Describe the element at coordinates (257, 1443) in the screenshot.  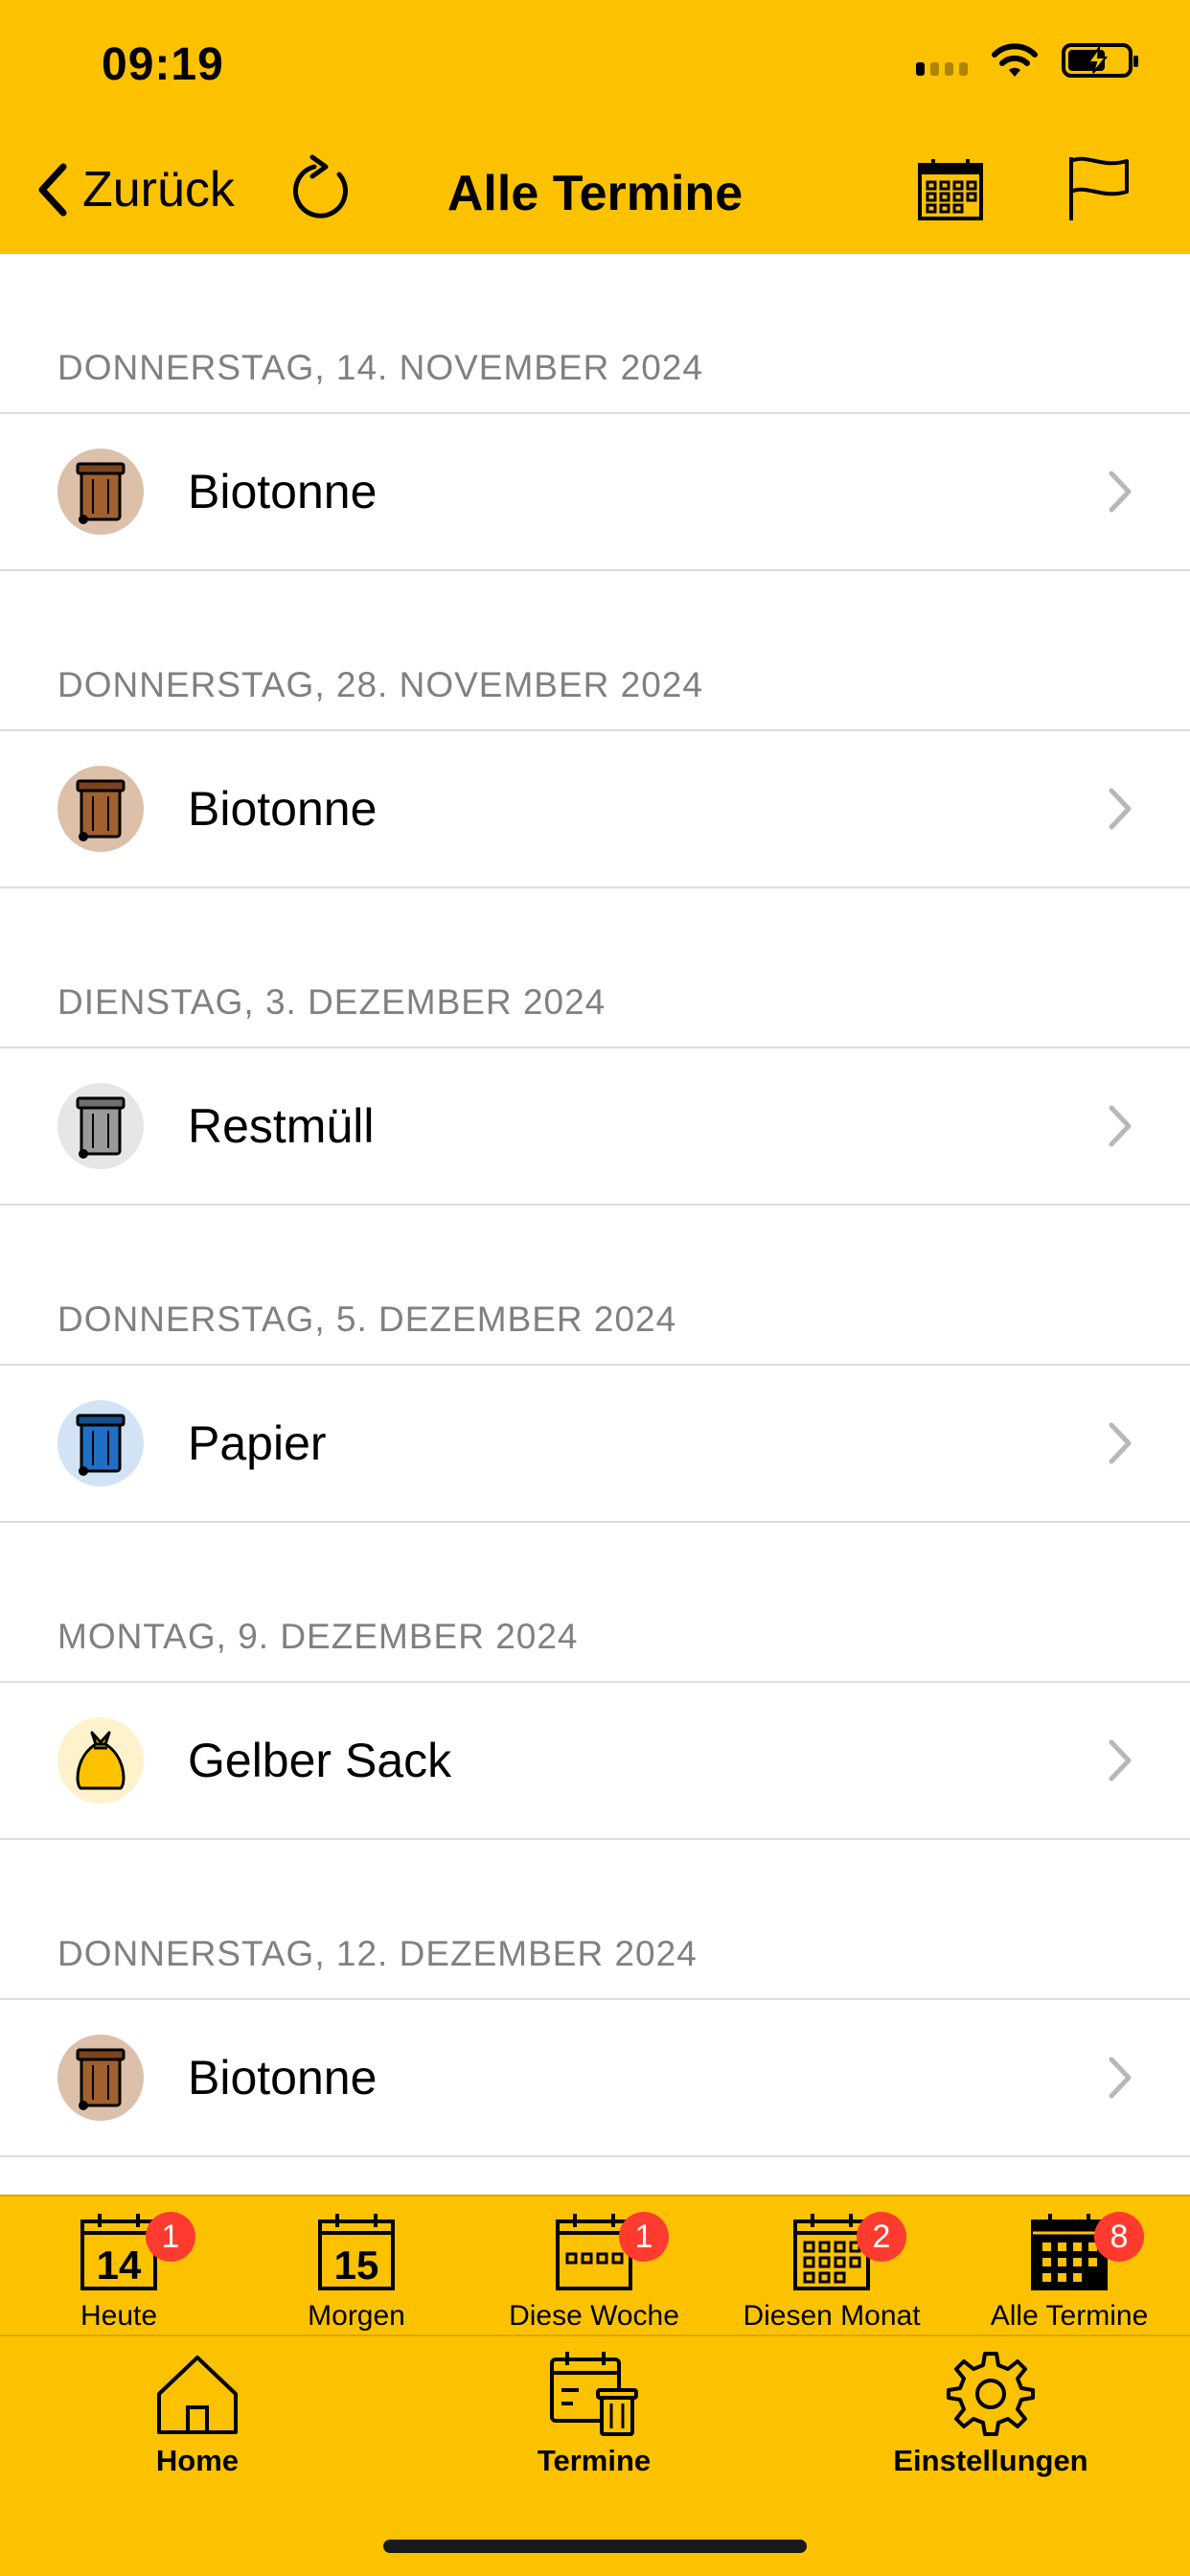
I see `item-label: Papier` at that location.